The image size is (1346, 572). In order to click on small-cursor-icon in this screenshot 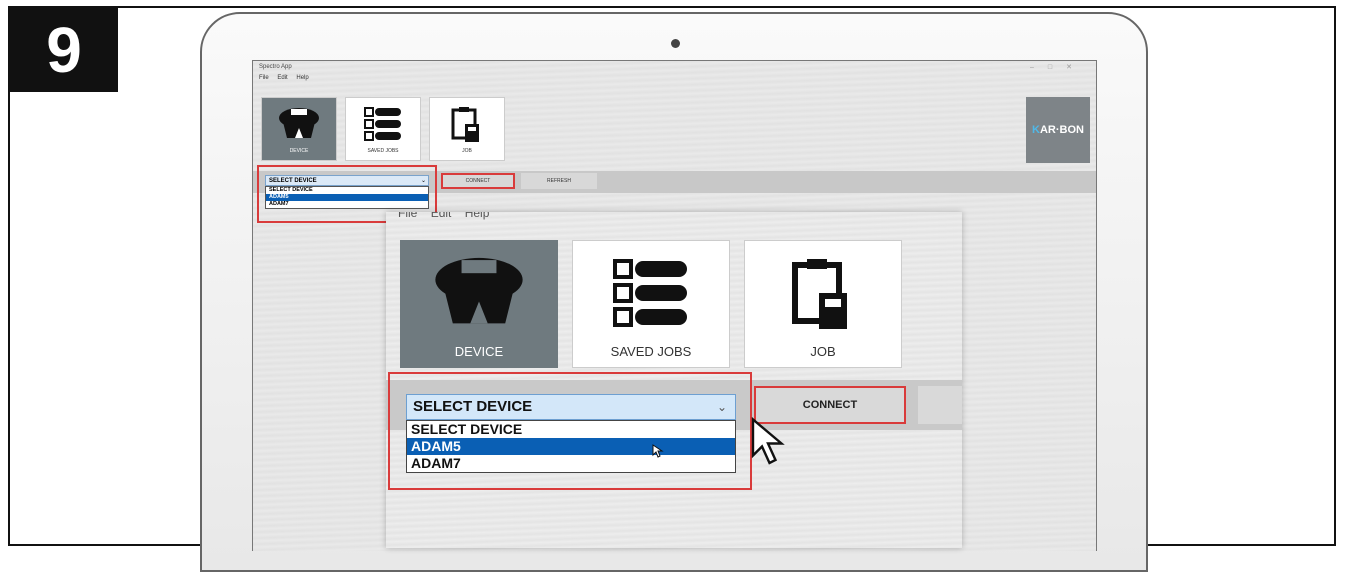, I will do `click(658, 451)`.